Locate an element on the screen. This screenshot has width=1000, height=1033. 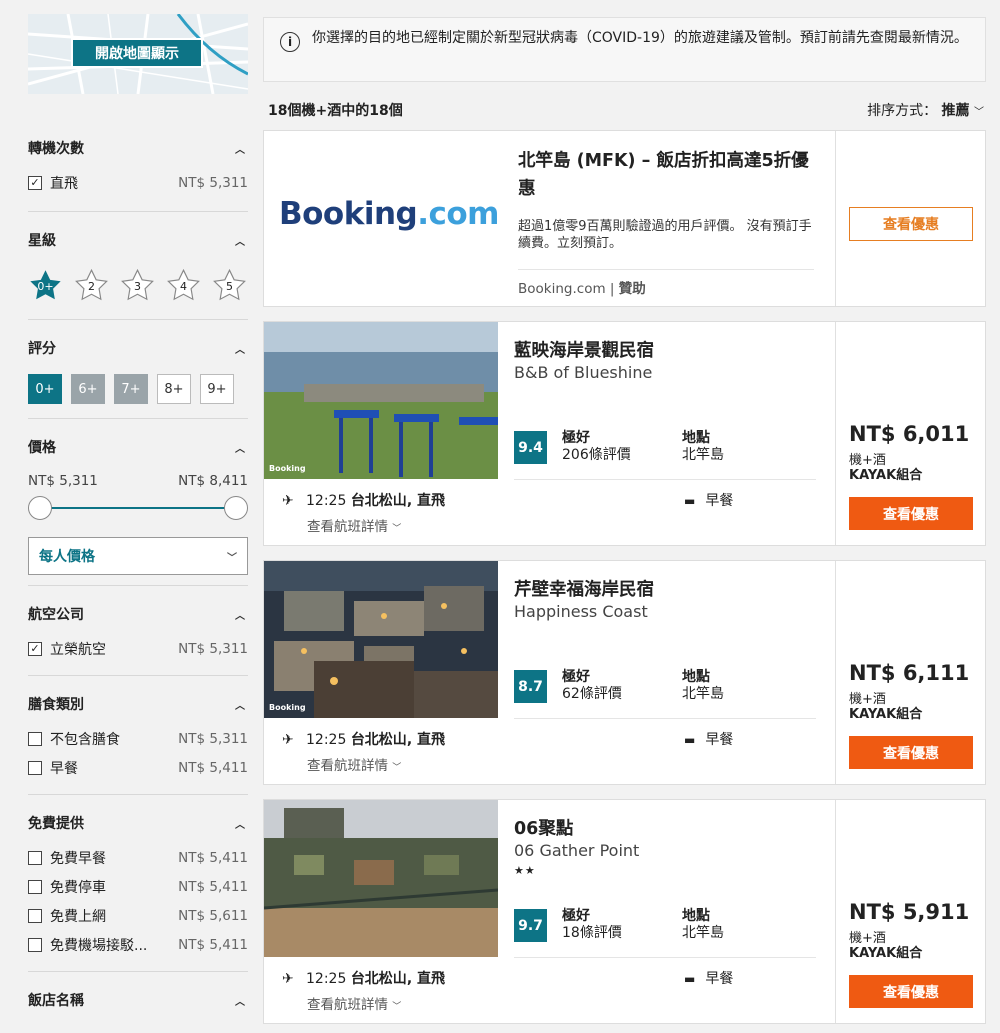
star-option-label: 5 is located at coordinates (229, 286).